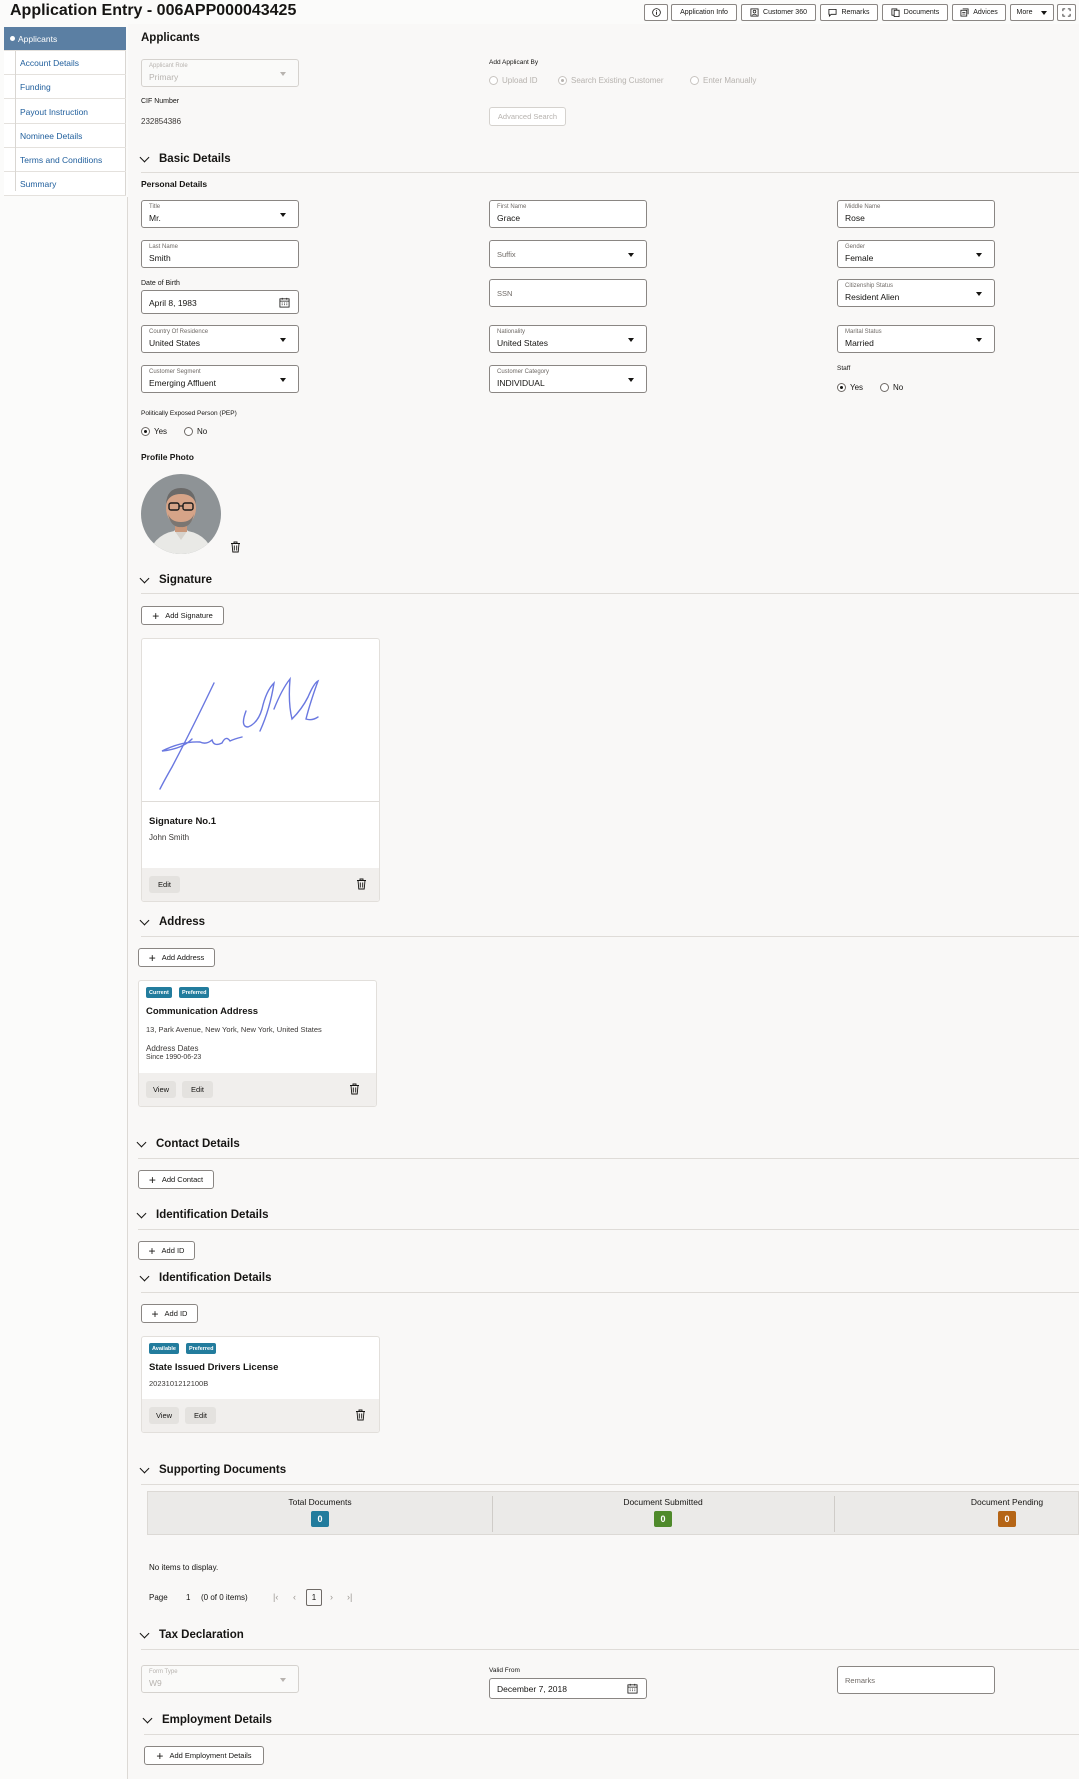 Image resolution: width=1079 pixels, height=1779 pixels. What do you see at coordinates (610, 172) in the screenshot?
I see `section-divider` at bounding box center [610, 172].